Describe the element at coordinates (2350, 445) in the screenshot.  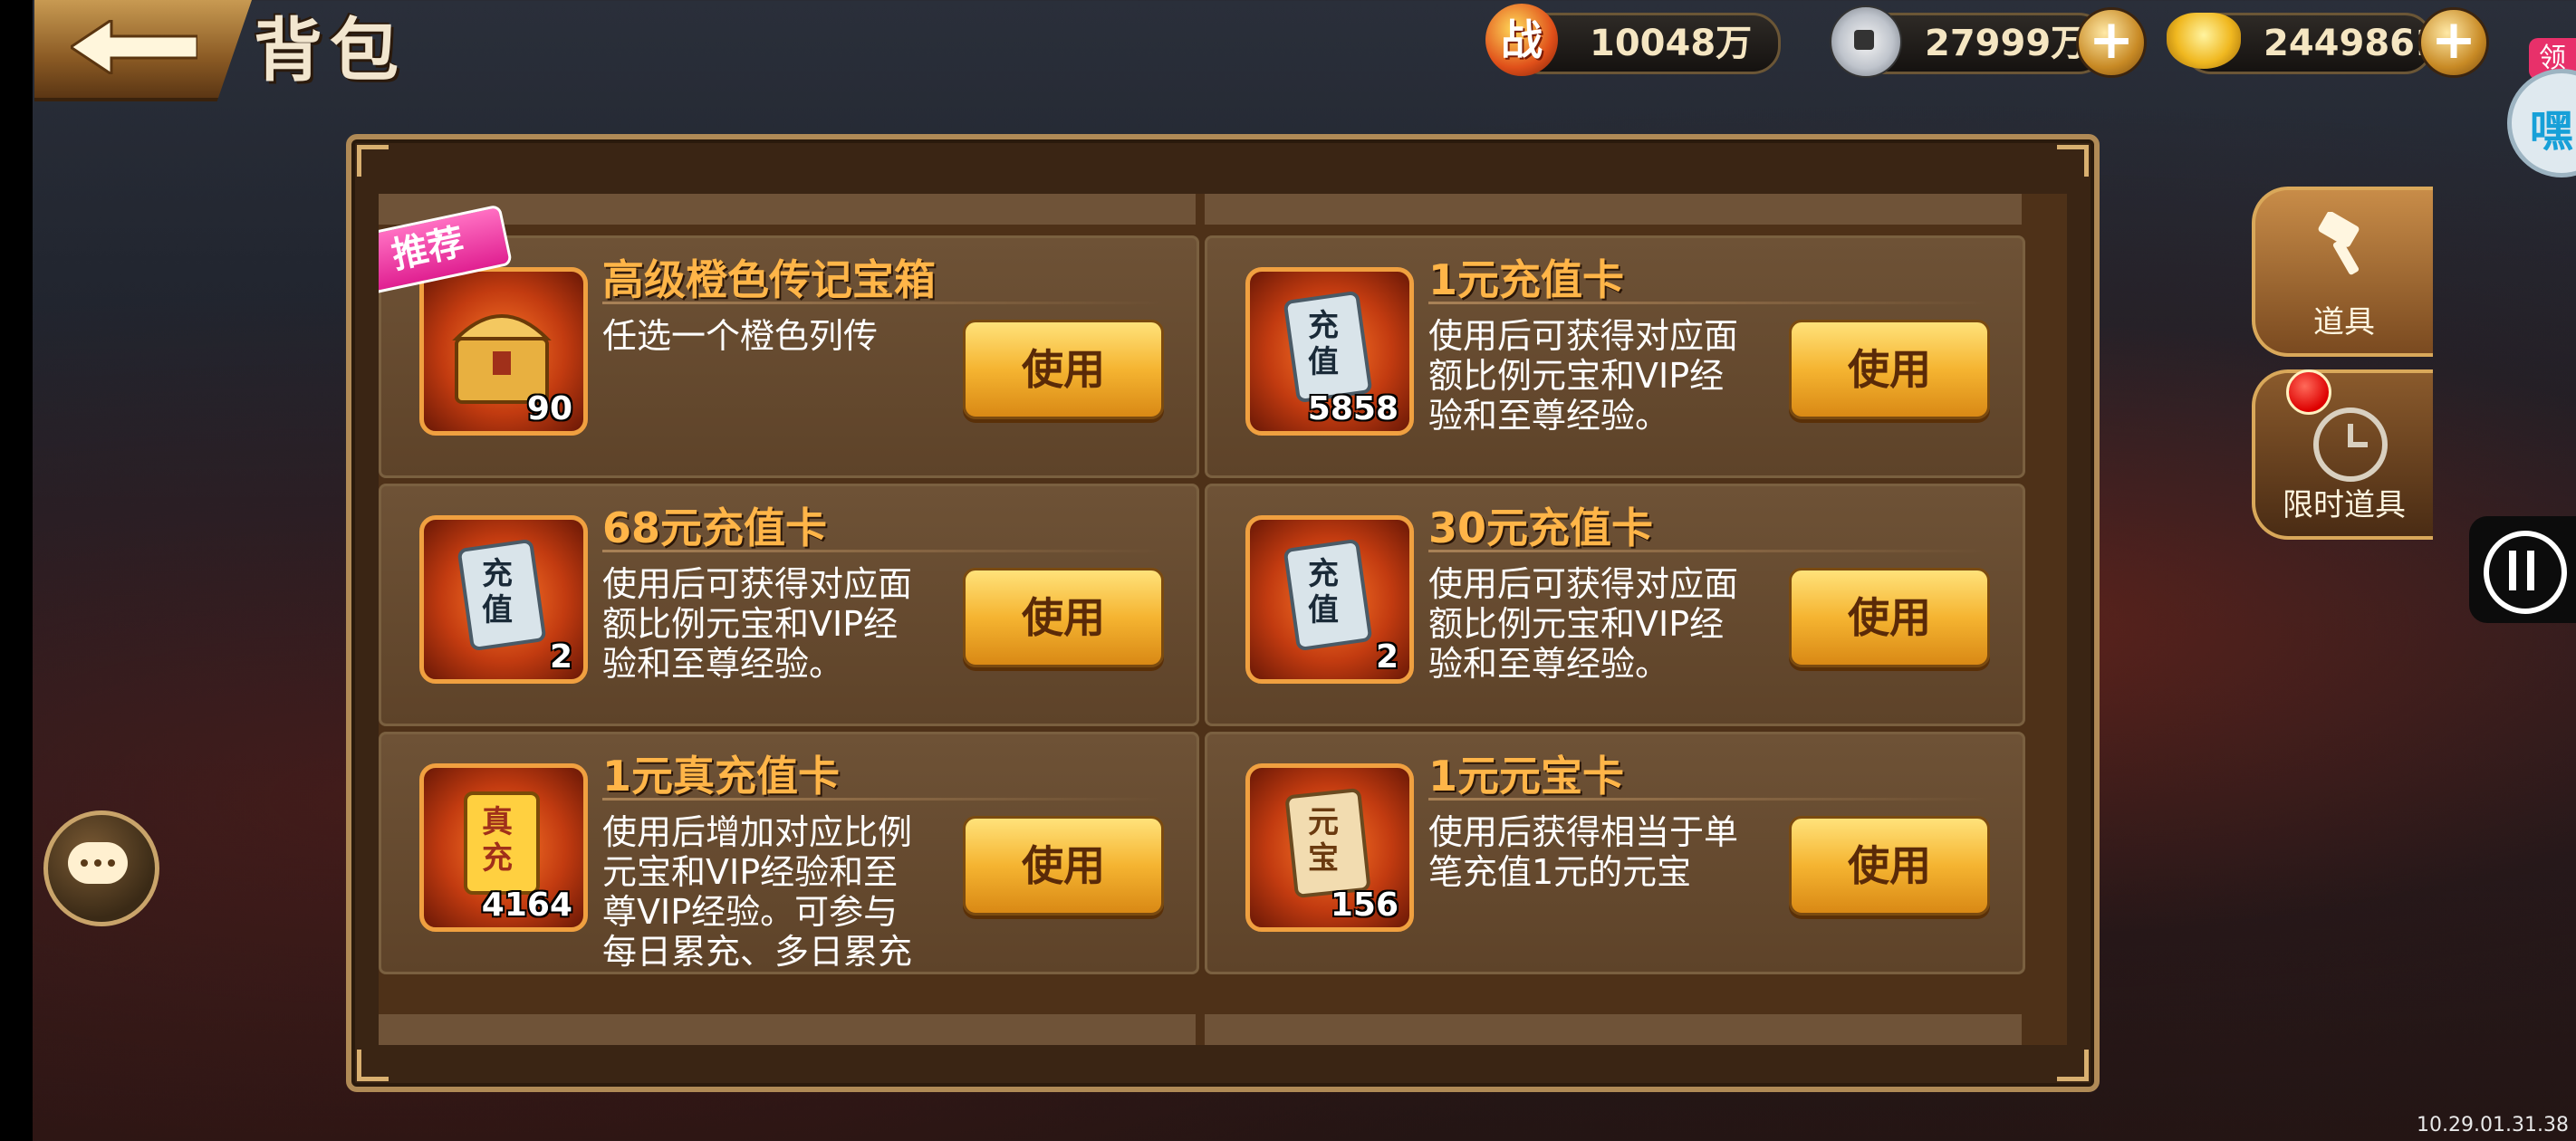
I see `clock-icon` at that location.